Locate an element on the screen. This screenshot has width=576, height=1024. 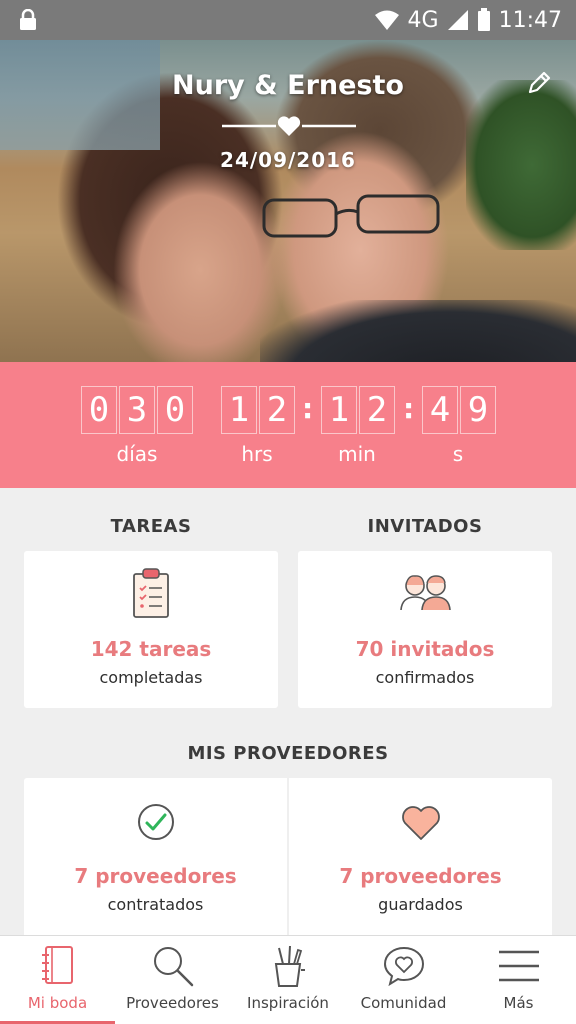
edit-pencil-icon is located at coordinates (539, 83).